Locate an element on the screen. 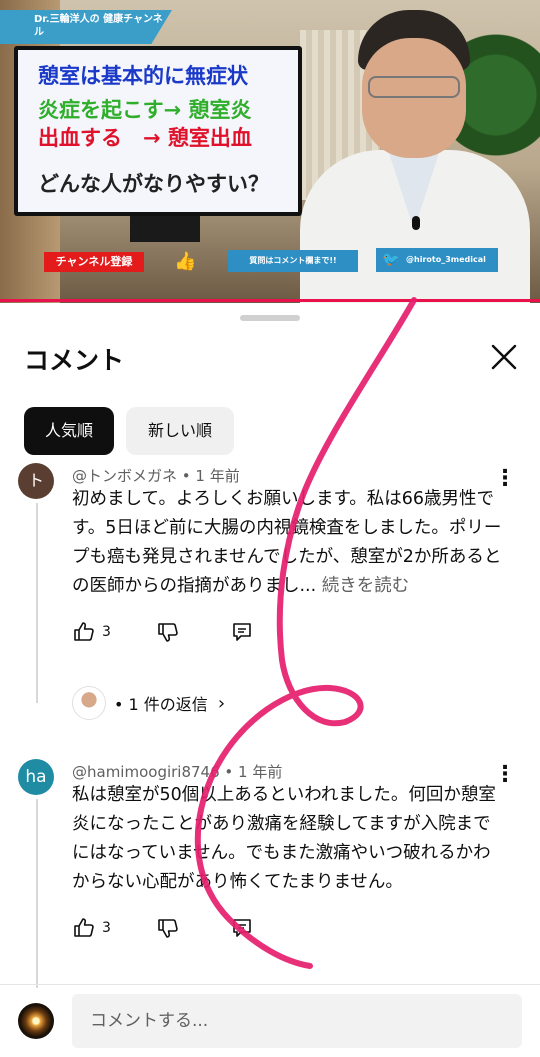 The width and height of the screenshot is (540, 1057). composer-divider is located at coordinates (270, 984).